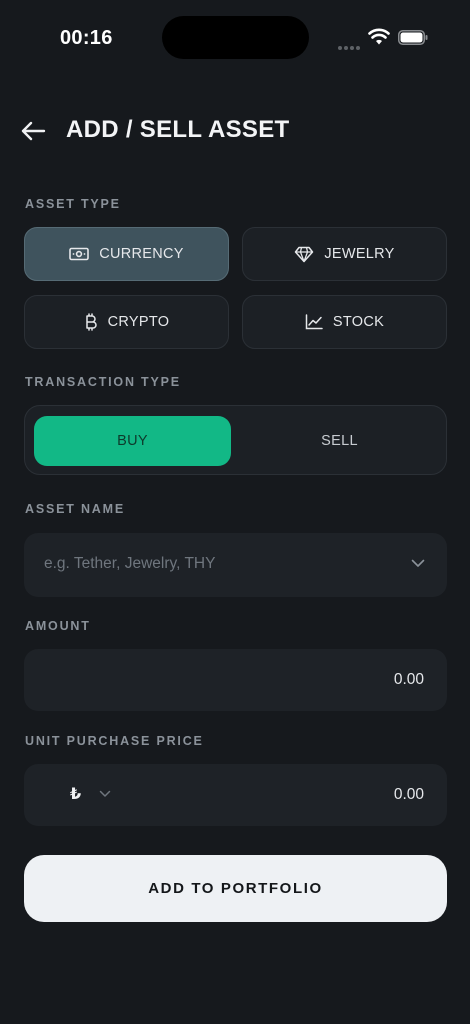 The width and height of the screenshot is (470, 1024). I want to click on buy-option: BUY, so click(132, 441).